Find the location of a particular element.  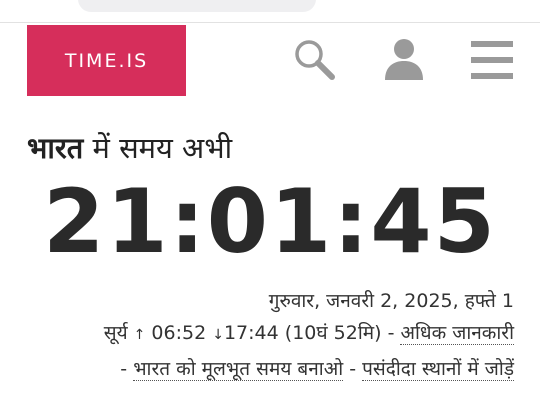

search-icon is located at coordinates (314, 60).